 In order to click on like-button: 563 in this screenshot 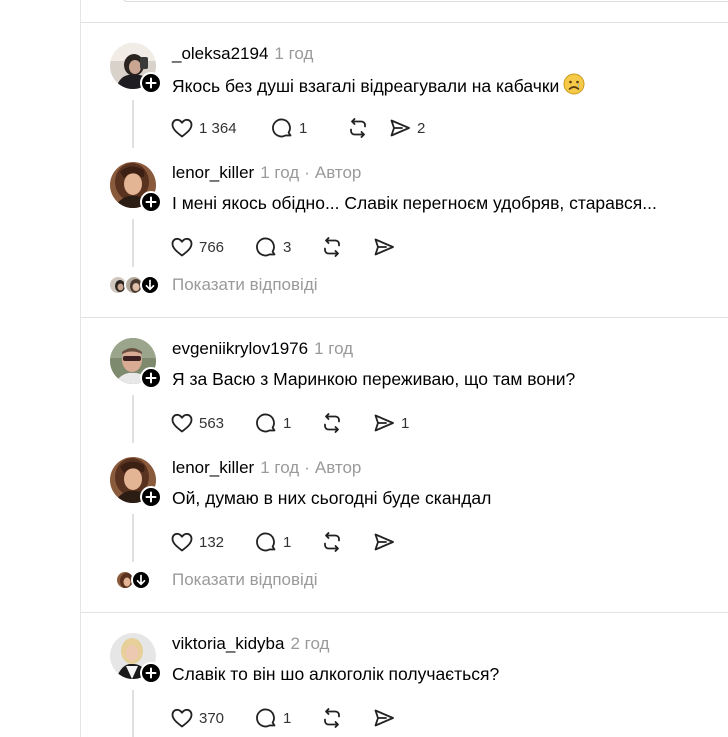, I will do `click(212, 423)`.